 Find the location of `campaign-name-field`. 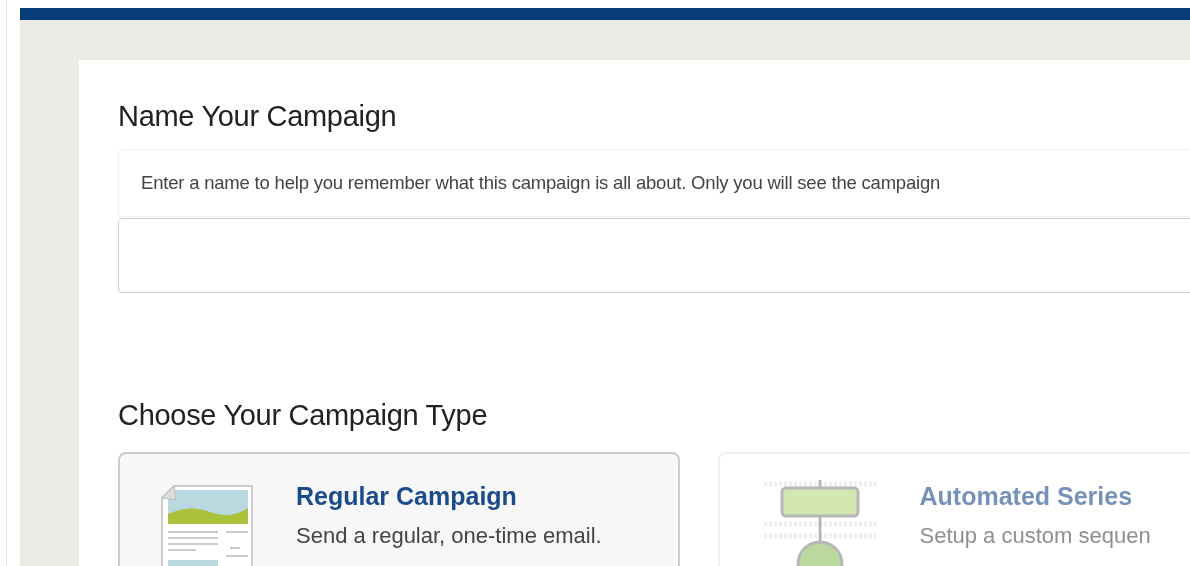

campaign-name-field is located at coordinates (654, 255).